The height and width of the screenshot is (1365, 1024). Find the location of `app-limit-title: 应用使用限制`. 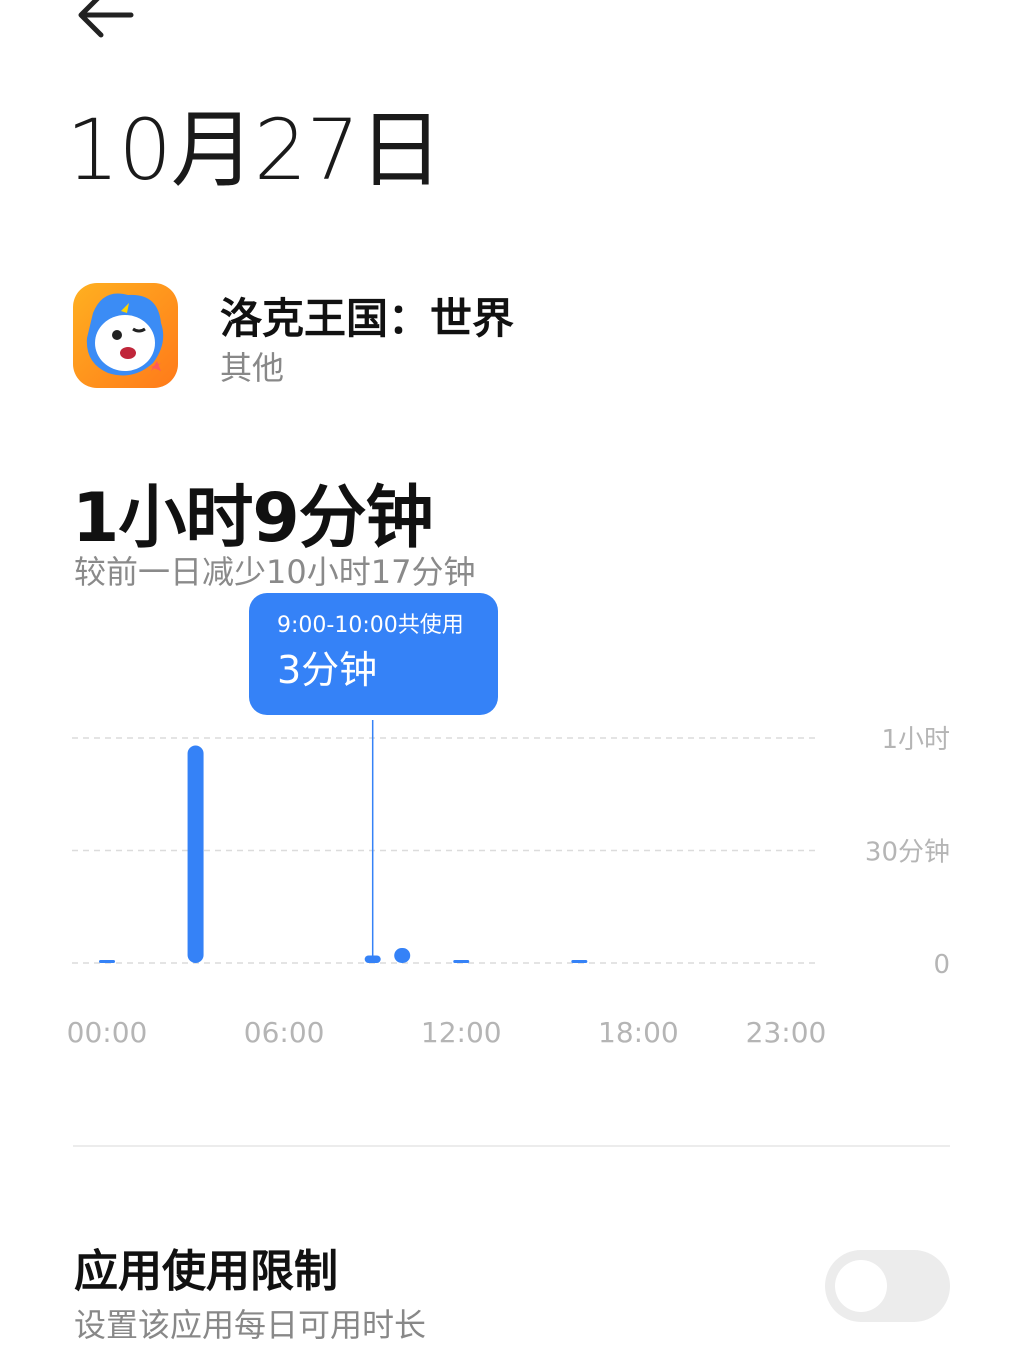

app-limit-title: 应用使用限制 is located at coordinates (206, 1271).